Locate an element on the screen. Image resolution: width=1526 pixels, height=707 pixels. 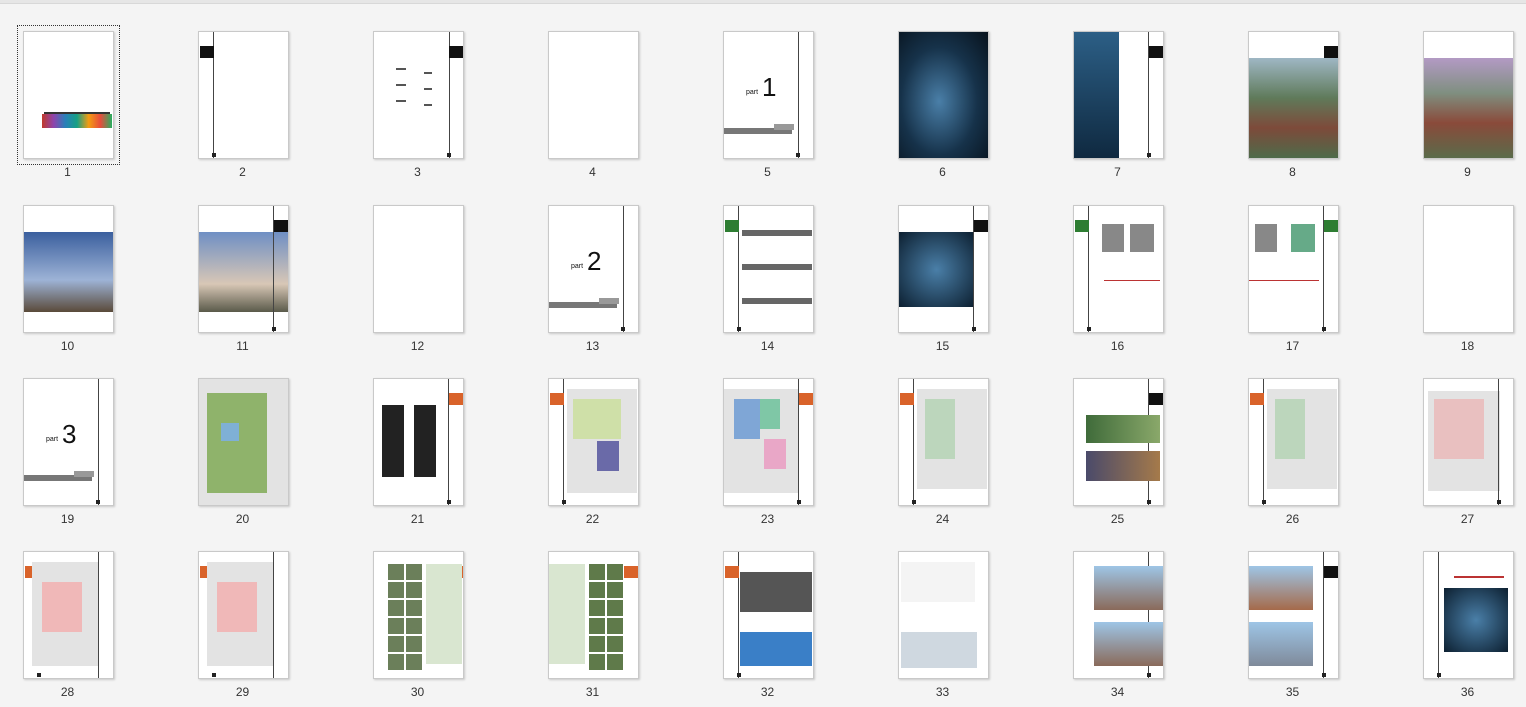
page-thumbnail: 17 is located at coordinates (1312, 263).